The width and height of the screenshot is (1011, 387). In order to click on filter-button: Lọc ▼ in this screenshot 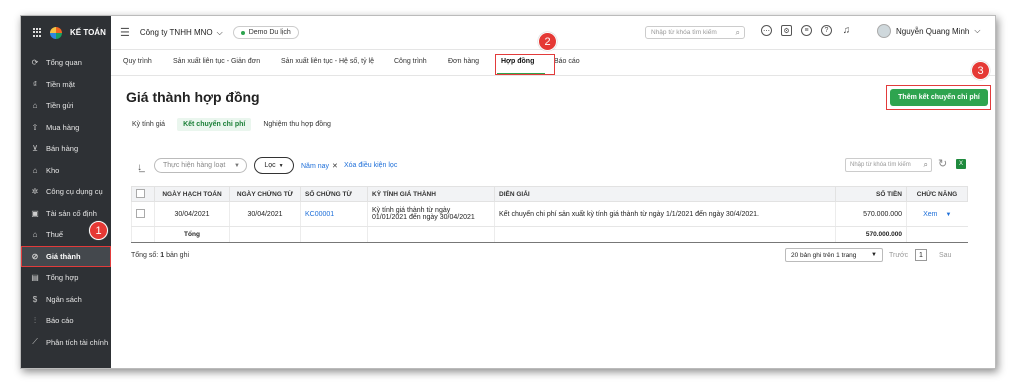, I will do `click(274, 165)`.